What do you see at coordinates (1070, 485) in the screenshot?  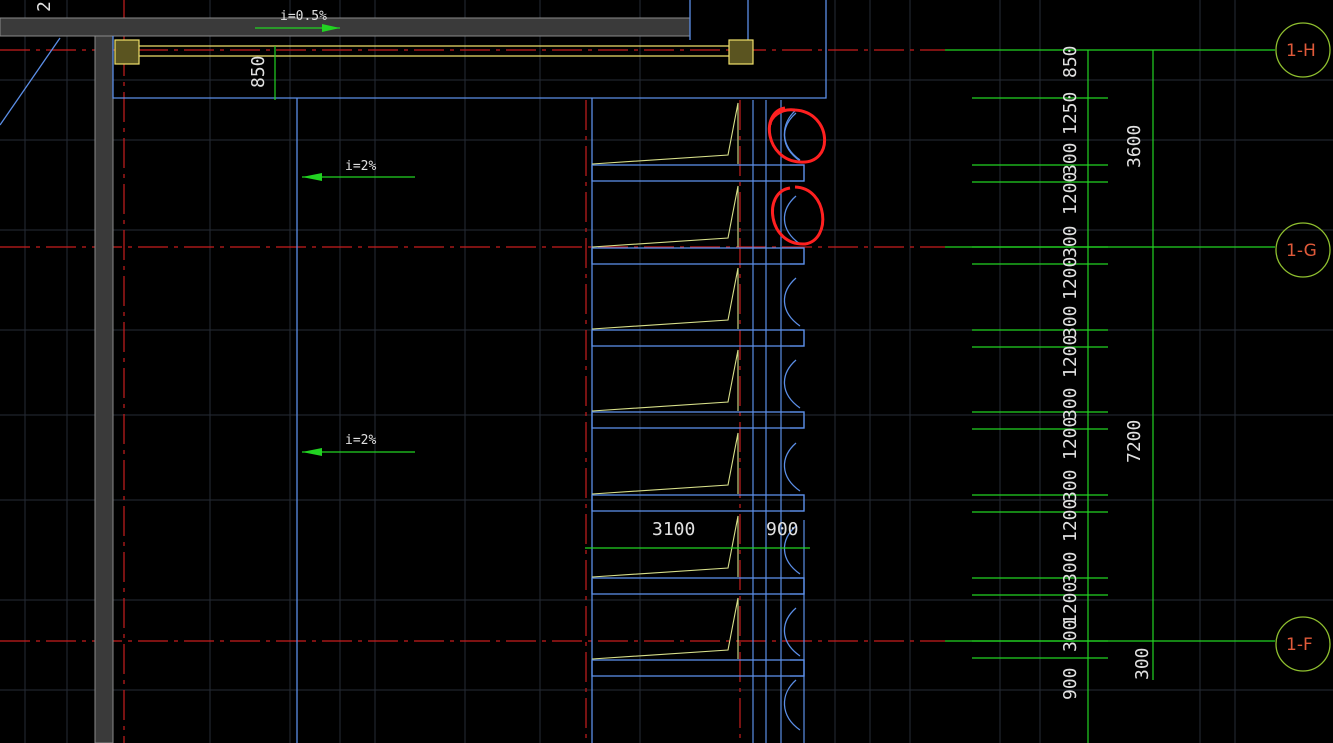 I see `right-dim-10: 300` at bounding box center [1070, 485].